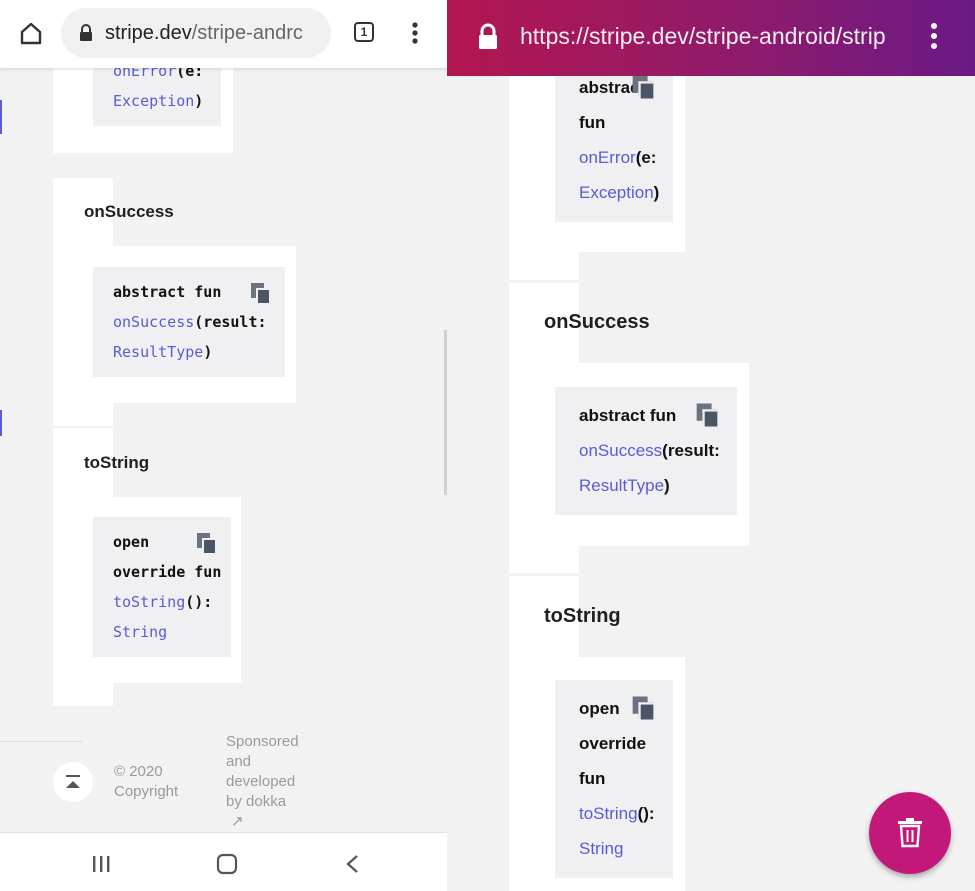 The width and height of the screenshot is (975, 891). I want to click on left-url-field: stripe.dev/stripe-andrc, so click(196, 33).